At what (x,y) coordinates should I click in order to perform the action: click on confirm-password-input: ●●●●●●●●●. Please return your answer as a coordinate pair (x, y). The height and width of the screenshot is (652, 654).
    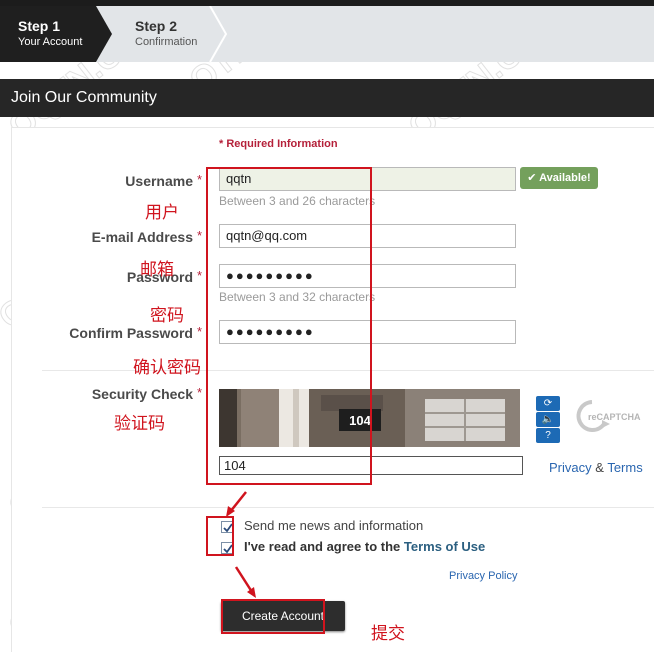
    Looking at the image, I should click on (367, 332).